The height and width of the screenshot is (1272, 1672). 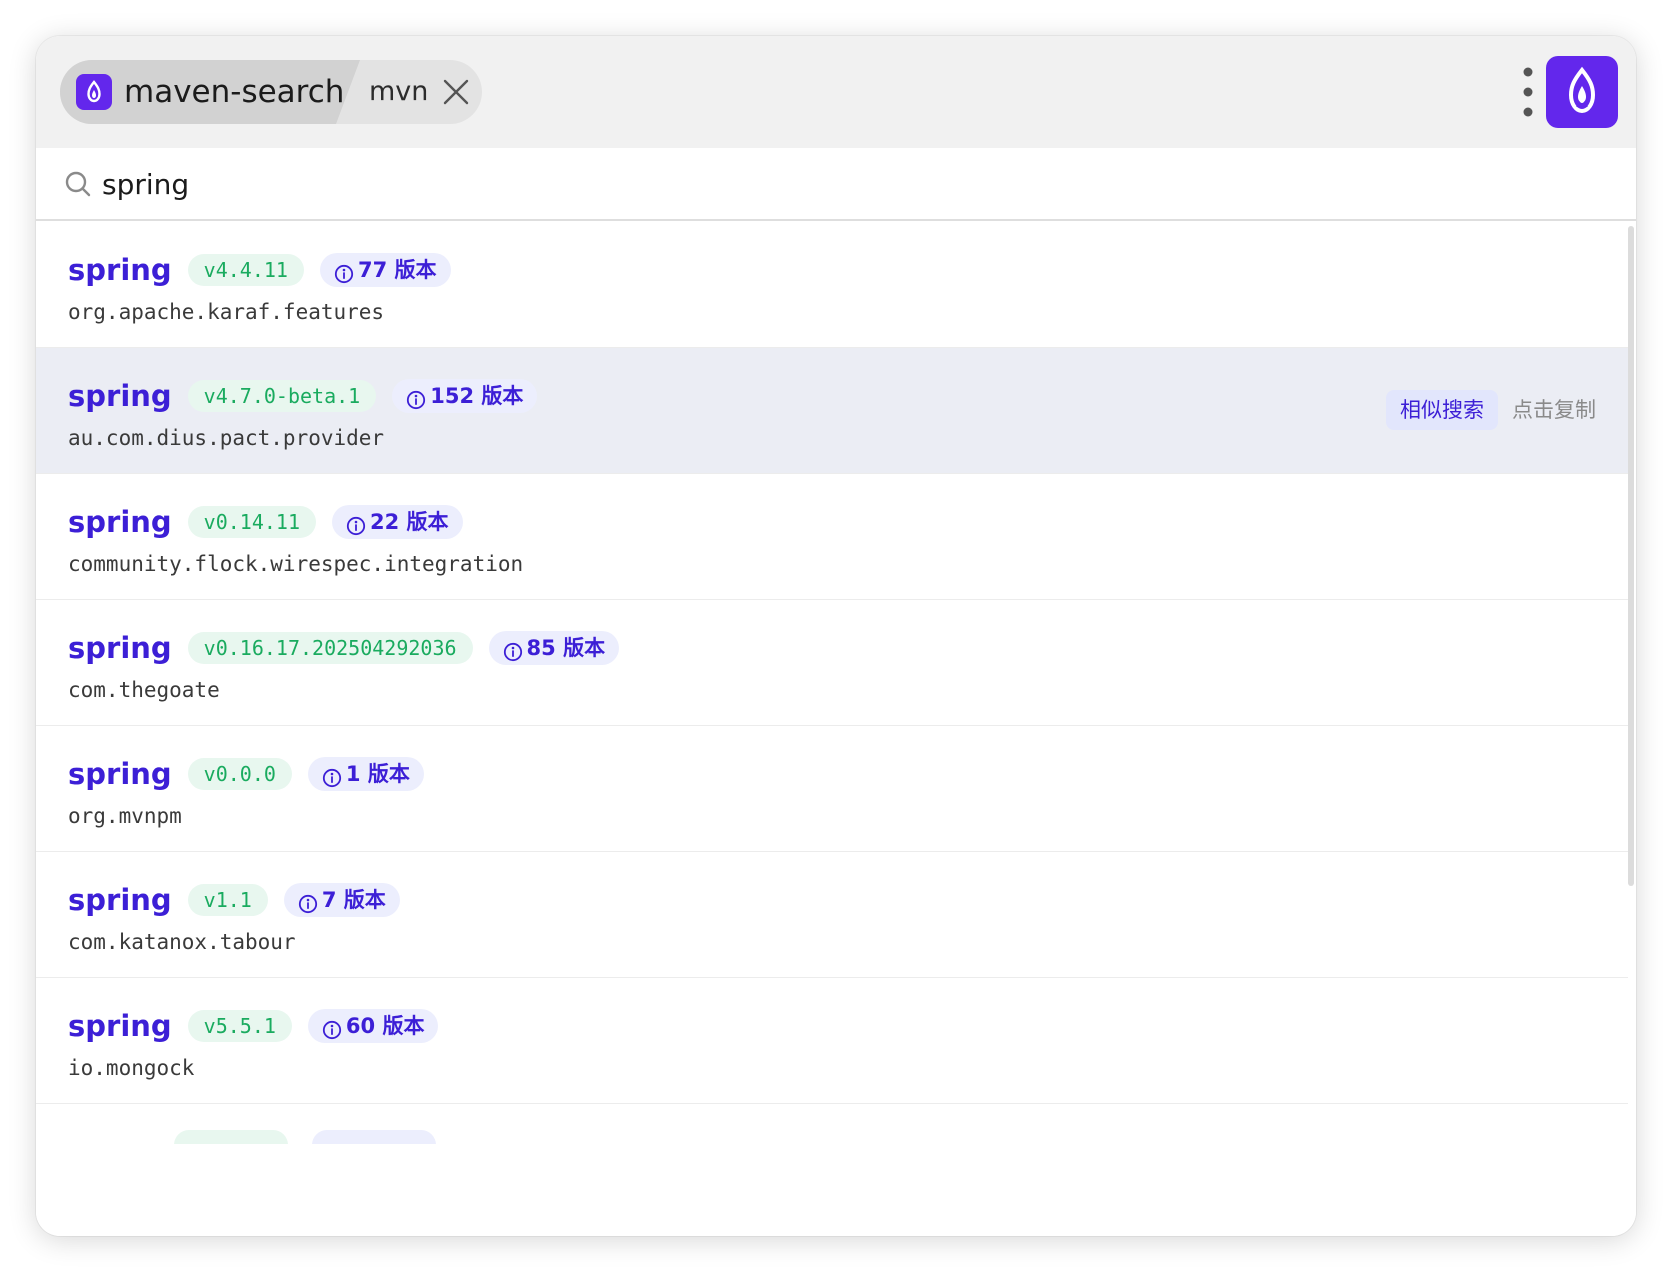 I want to click on versions-count: 152 版本, so click(x=477, y=396).